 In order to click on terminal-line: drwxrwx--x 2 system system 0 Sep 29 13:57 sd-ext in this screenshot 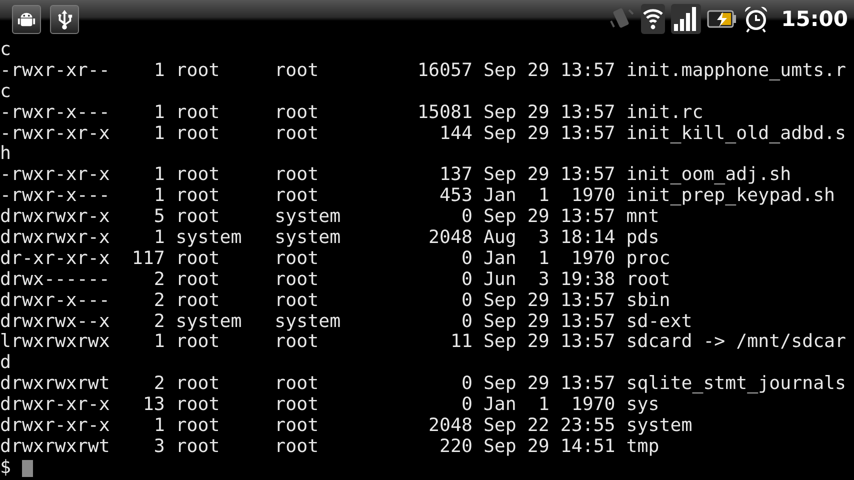, I will do `click(347, 322)`.